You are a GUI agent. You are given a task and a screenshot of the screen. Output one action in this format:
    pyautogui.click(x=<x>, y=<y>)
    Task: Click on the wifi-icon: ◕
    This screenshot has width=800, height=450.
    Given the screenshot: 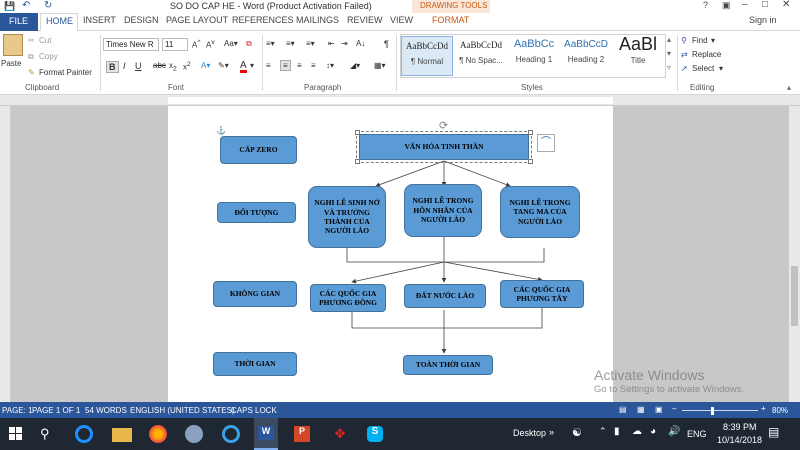 What is the action you would take?
    pyautogui.click(x=653, y=431)
    